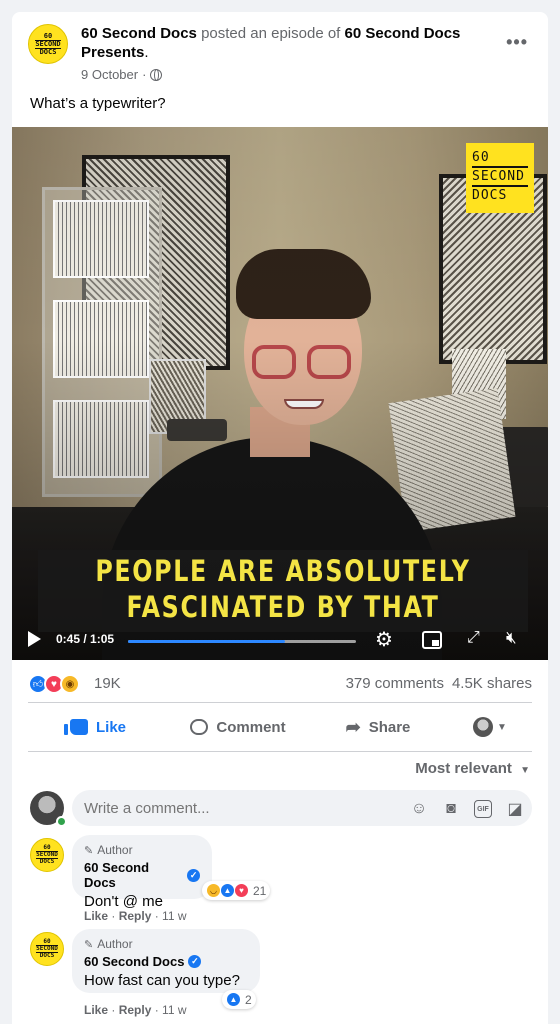 This screenshot has width=560, height=1024. Describe the element at coordinates (162, 980) in the screenshot. I see `comment-text: How fast can you type?` at that location.